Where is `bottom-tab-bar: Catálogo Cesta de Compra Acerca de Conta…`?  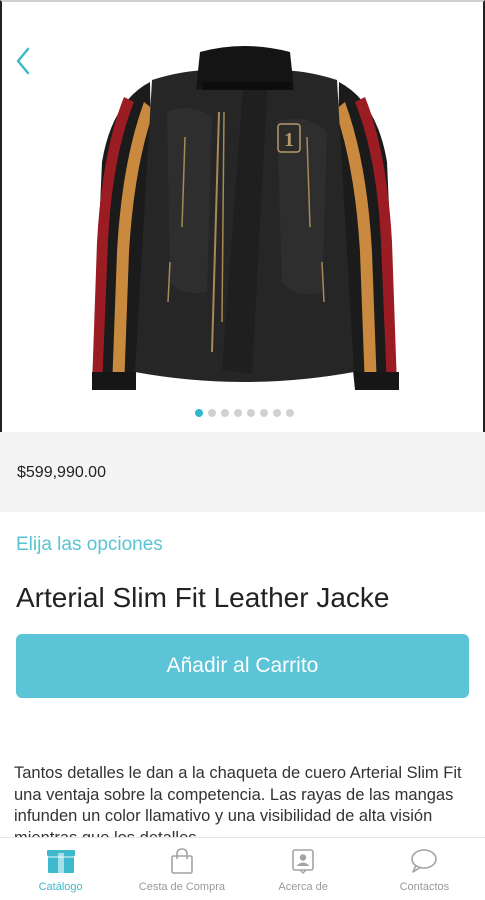
bottom-tab-bar: Catálogo Cesta de Compra Acerca de Conta… is located at coordinates (242, 868).